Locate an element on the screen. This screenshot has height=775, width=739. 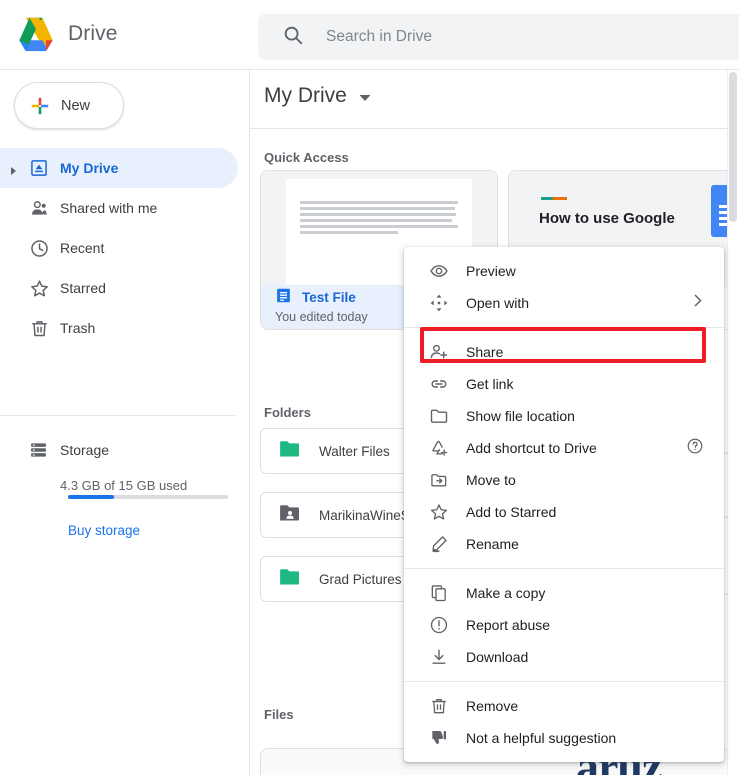
menu-item-report-abuse-label: Report abuse is located at coordinates (508, 625).